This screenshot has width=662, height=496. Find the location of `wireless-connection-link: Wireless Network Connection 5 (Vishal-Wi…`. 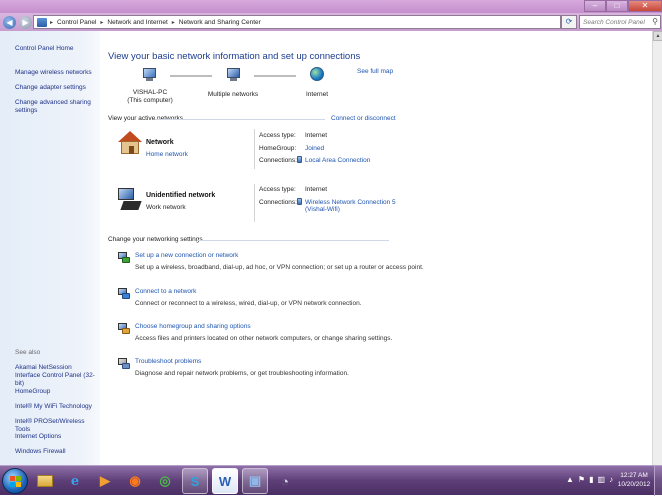

wireless-connection-link: Wireless Network Connection 5 (Vishal-Wi… is located at coordinates (350, 206).